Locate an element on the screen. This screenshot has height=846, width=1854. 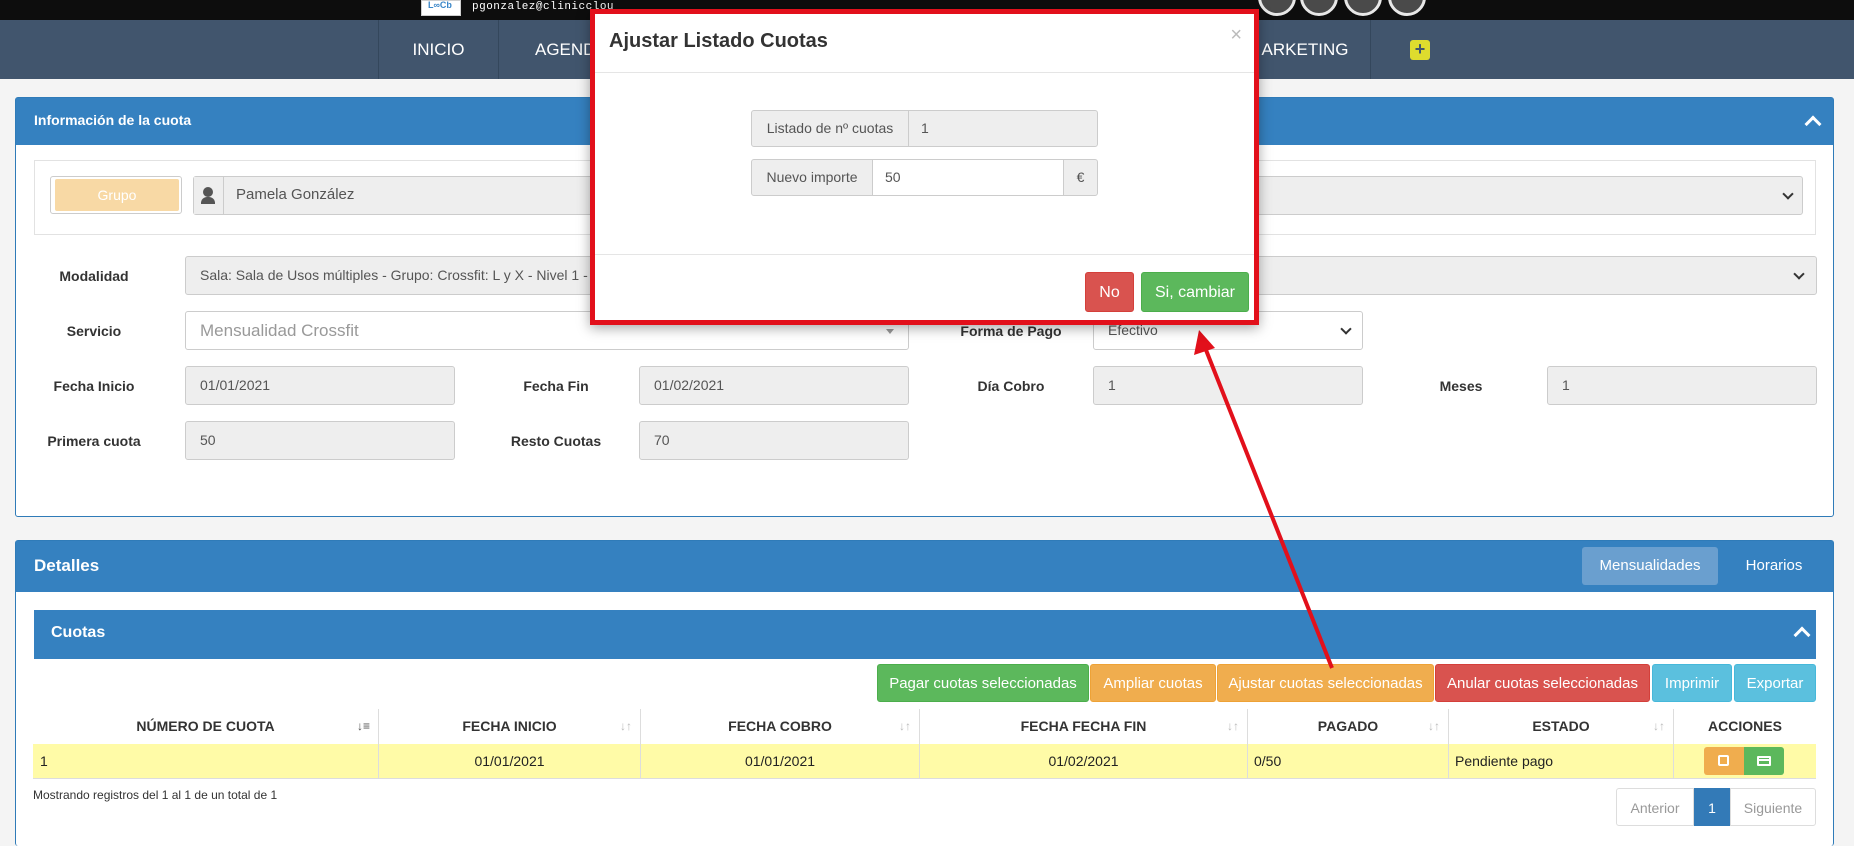
client-name: Pamela González is located at coordinates (295, 194).